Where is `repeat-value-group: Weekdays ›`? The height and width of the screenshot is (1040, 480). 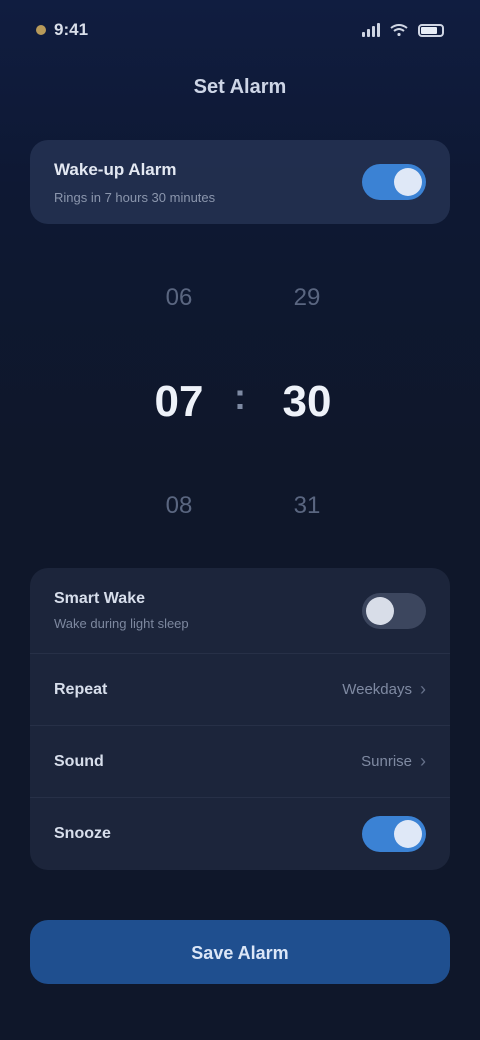 repeat-value-group: Weekdays › is located at coordinates (384, 689).